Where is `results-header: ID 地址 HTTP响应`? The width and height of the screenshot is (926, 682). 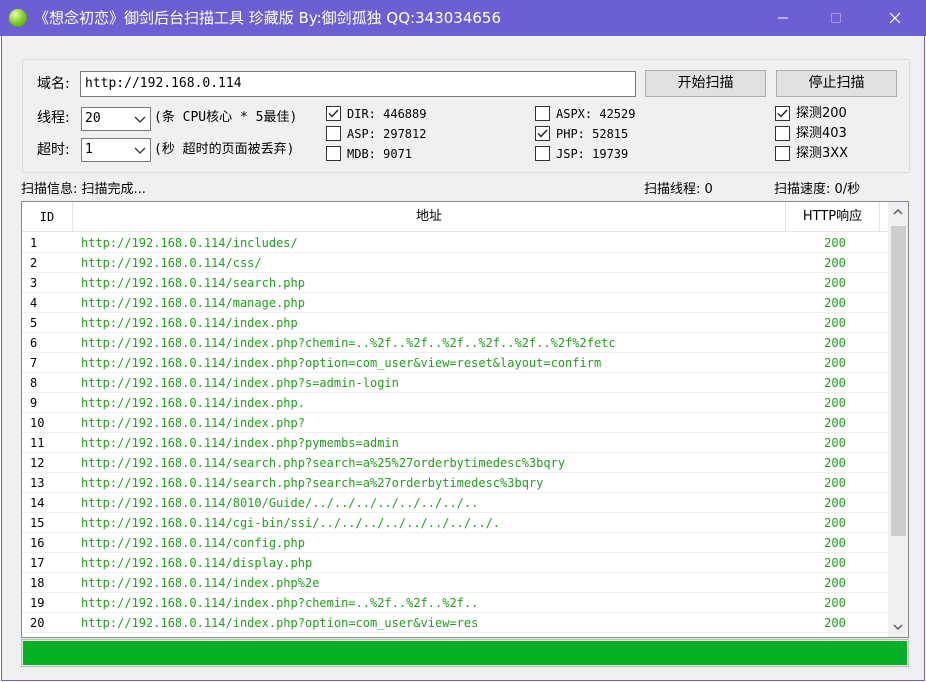
results-header: ID 地址 HTTP响应 is located at coordinates (455, 217).